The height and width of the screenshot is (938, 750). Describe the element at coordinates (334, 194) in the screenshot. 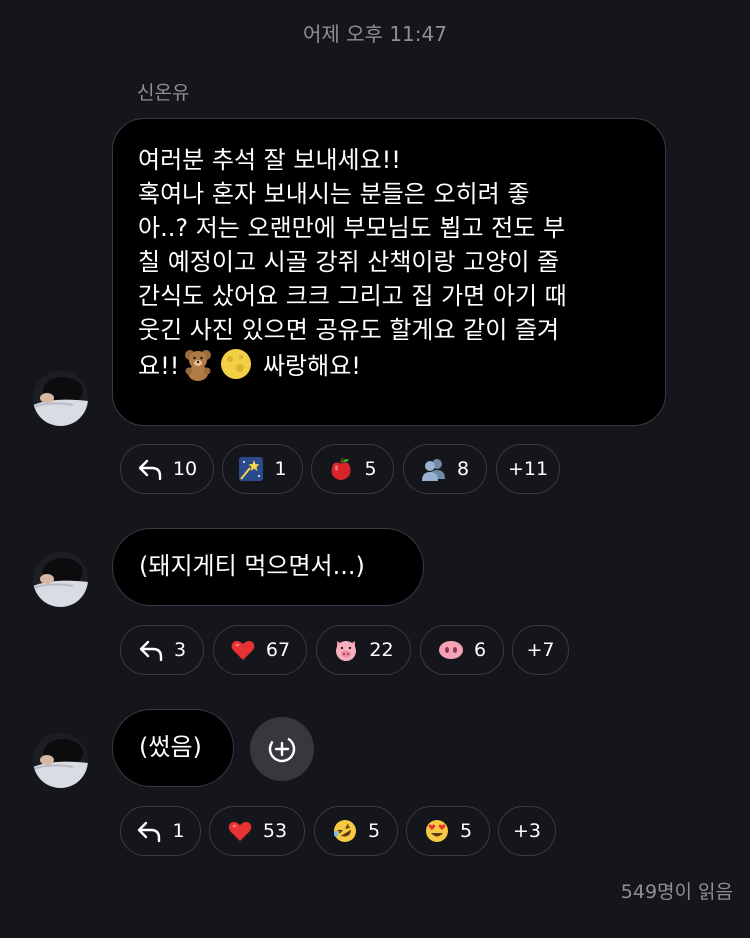

I see `message-line: 혹여나 혼자 보내시는 분들은 오히려 좋` at that location.